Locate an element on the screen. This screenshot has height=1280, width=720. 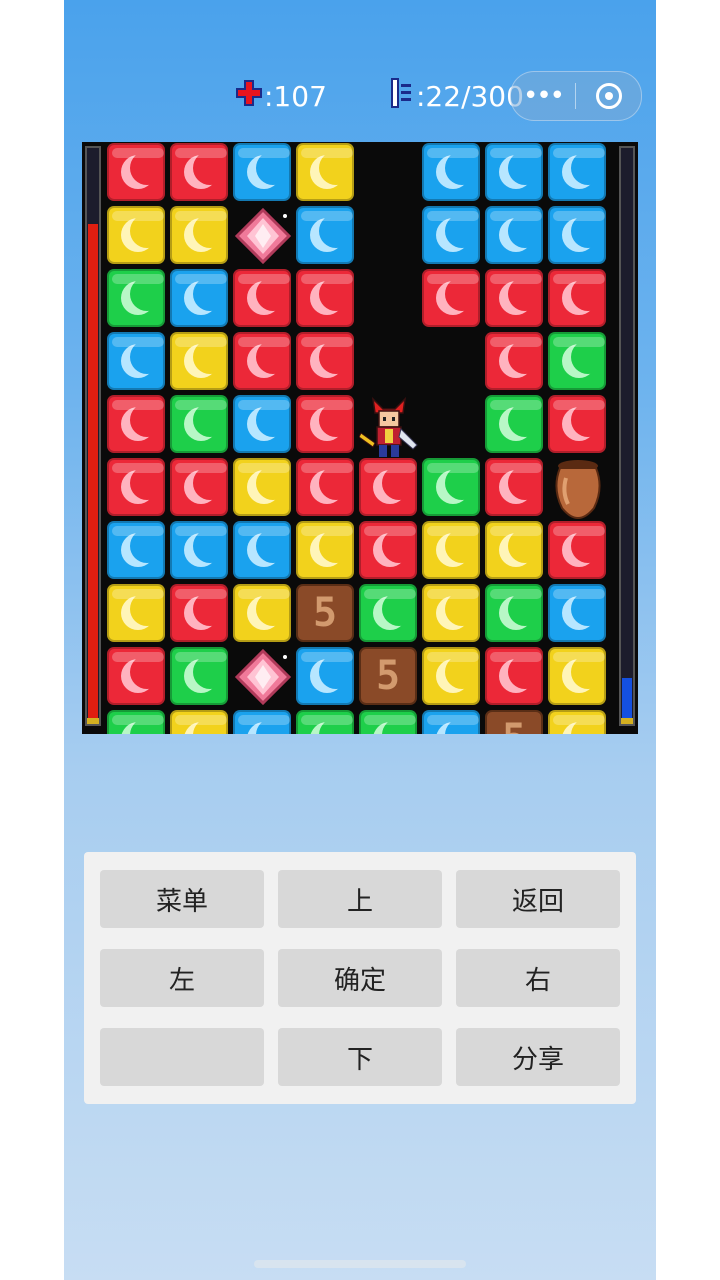
up-button: 上 is located at coordinates (360, 899).